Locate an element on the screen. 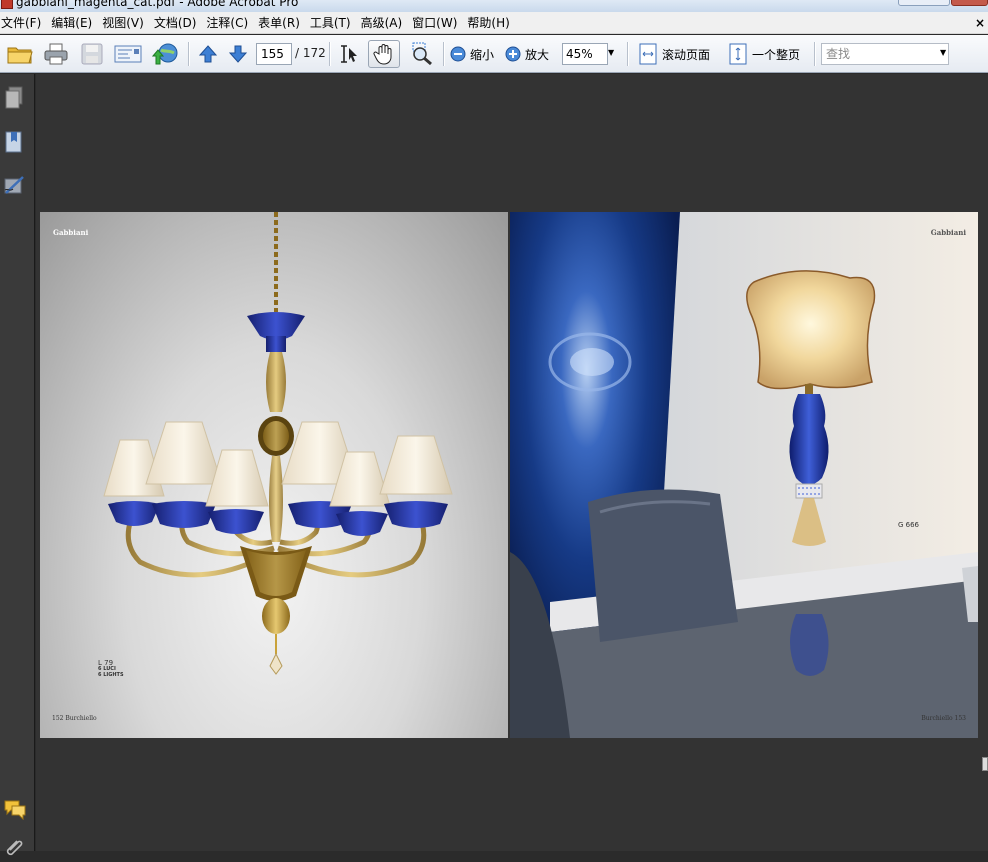  email-button is located at coordinates (128, 54).